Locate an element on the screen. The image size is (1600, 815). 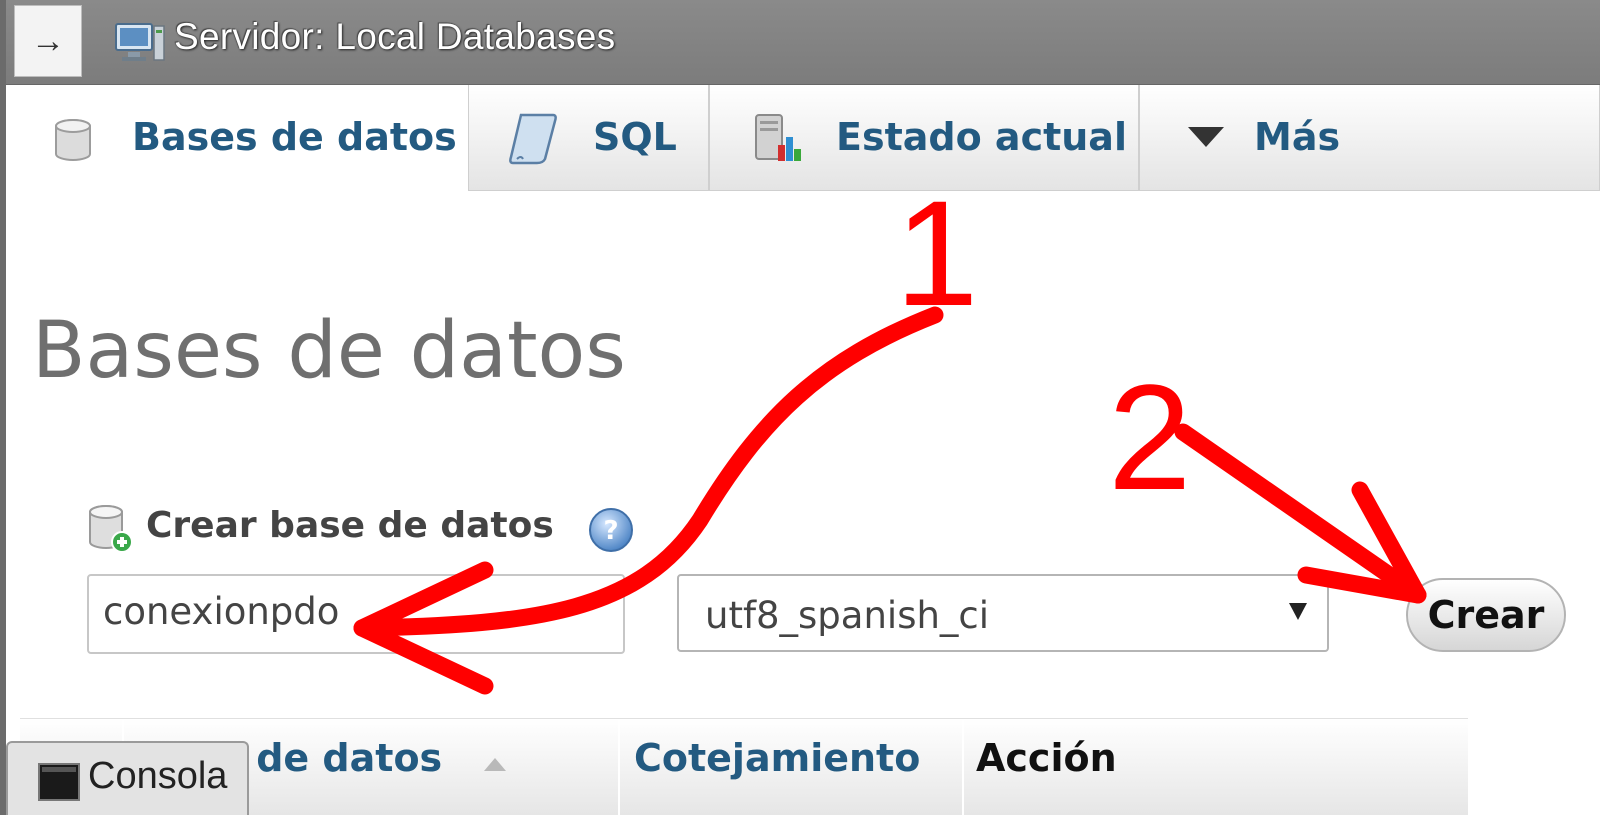
console-icon is located at coordinates (59, 782).